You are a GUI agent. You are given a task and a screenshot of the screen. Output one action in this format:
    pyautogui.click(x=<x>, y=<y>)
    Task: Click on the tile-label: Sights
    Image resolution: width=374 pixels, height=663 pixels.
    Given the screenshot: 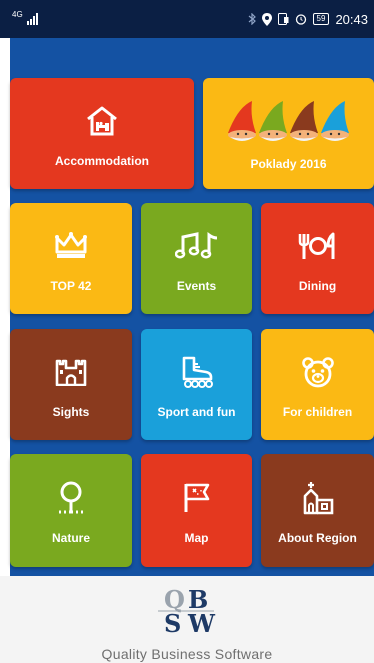 What is the action you would take?
    pyautogui.click(x=71, y=411)
    